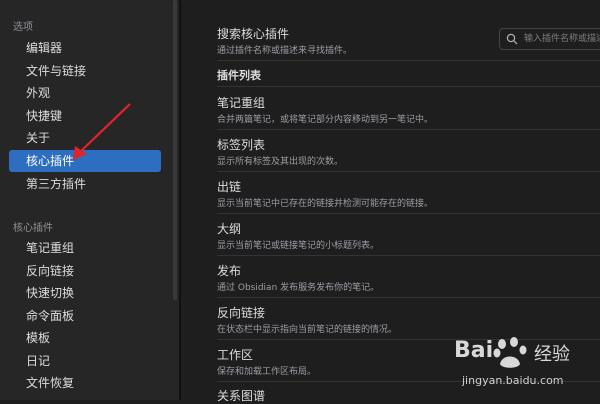  I want to click on baidu-paw-icon, so click(510, 352).